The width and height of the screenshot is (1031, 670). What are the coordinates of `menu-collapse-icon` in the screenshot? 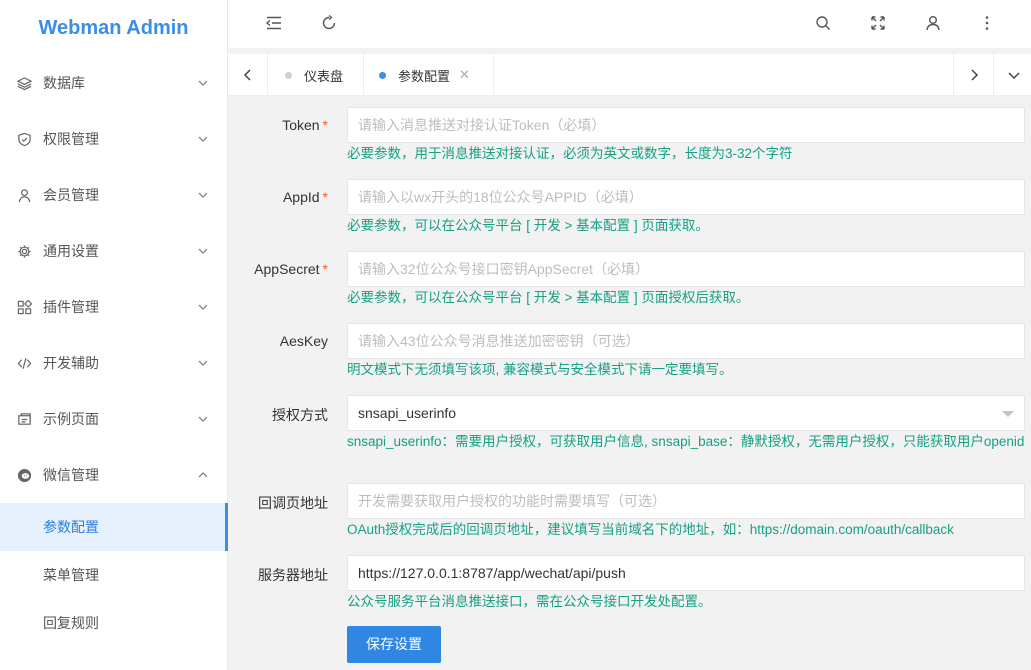 It's located at (274, 23).